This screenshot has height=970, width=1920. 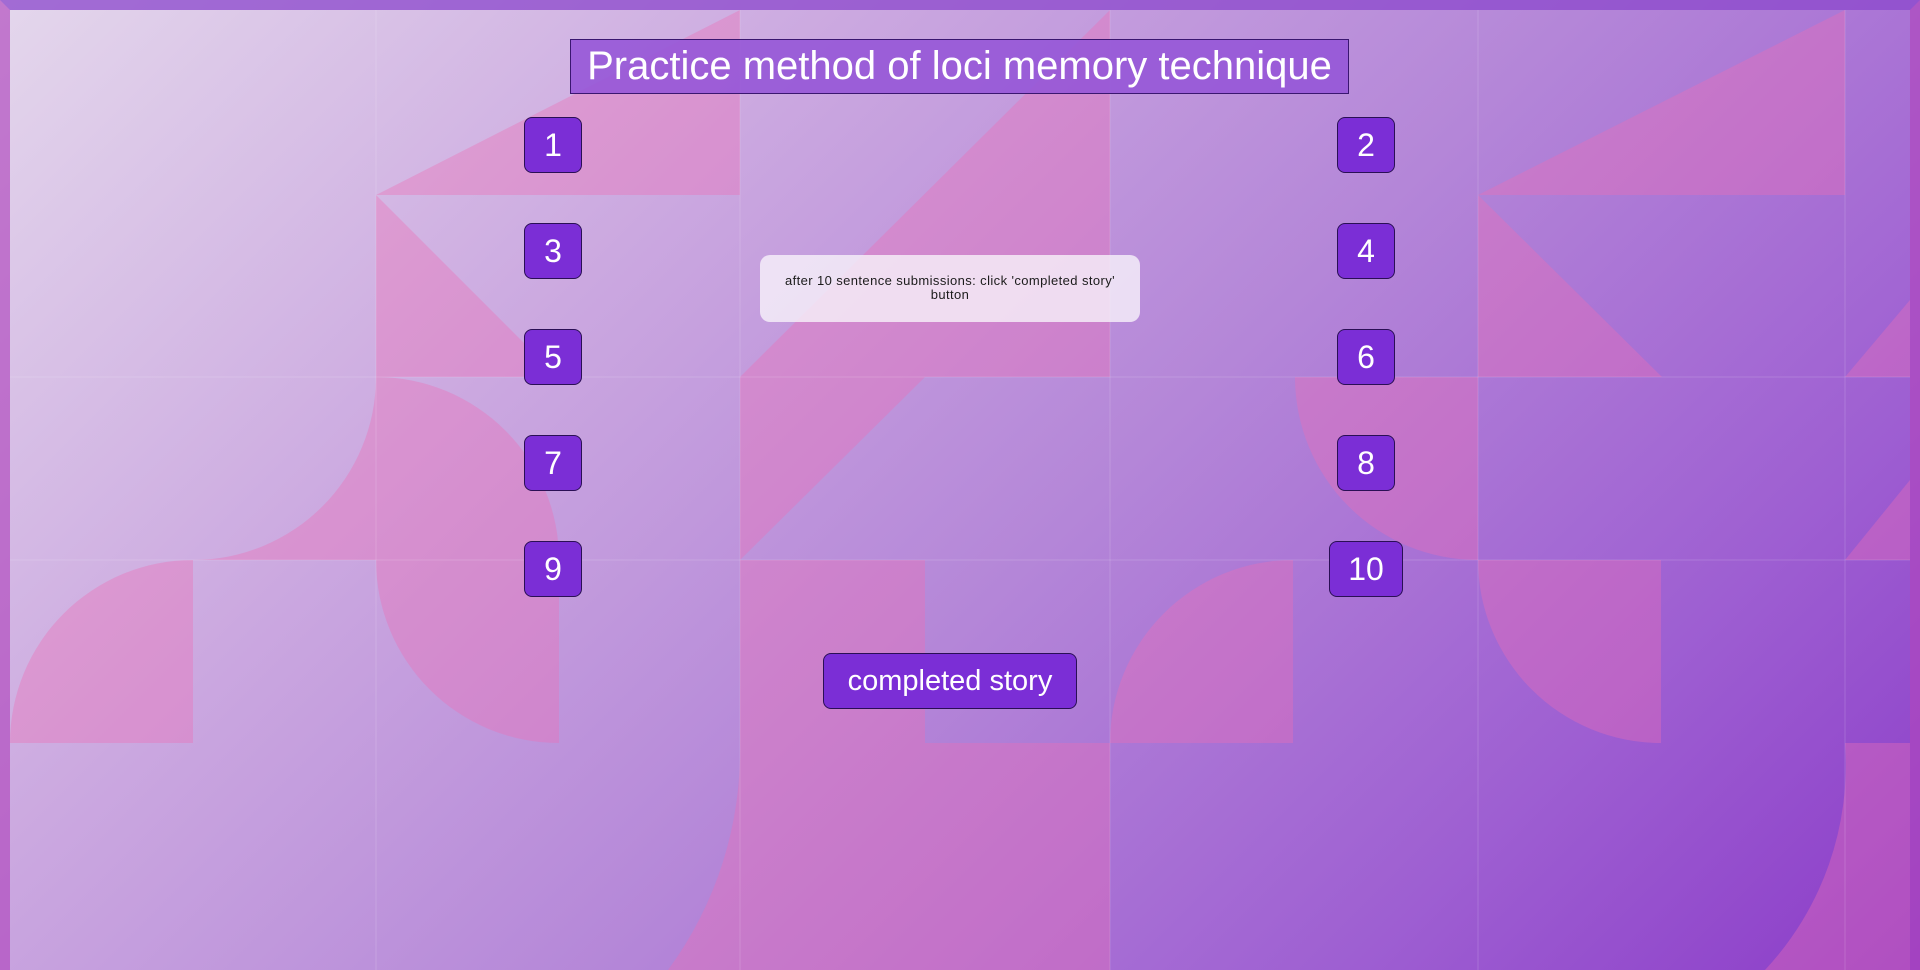 I want to click on locus-button-7: 7, so click(x=553, y=463).